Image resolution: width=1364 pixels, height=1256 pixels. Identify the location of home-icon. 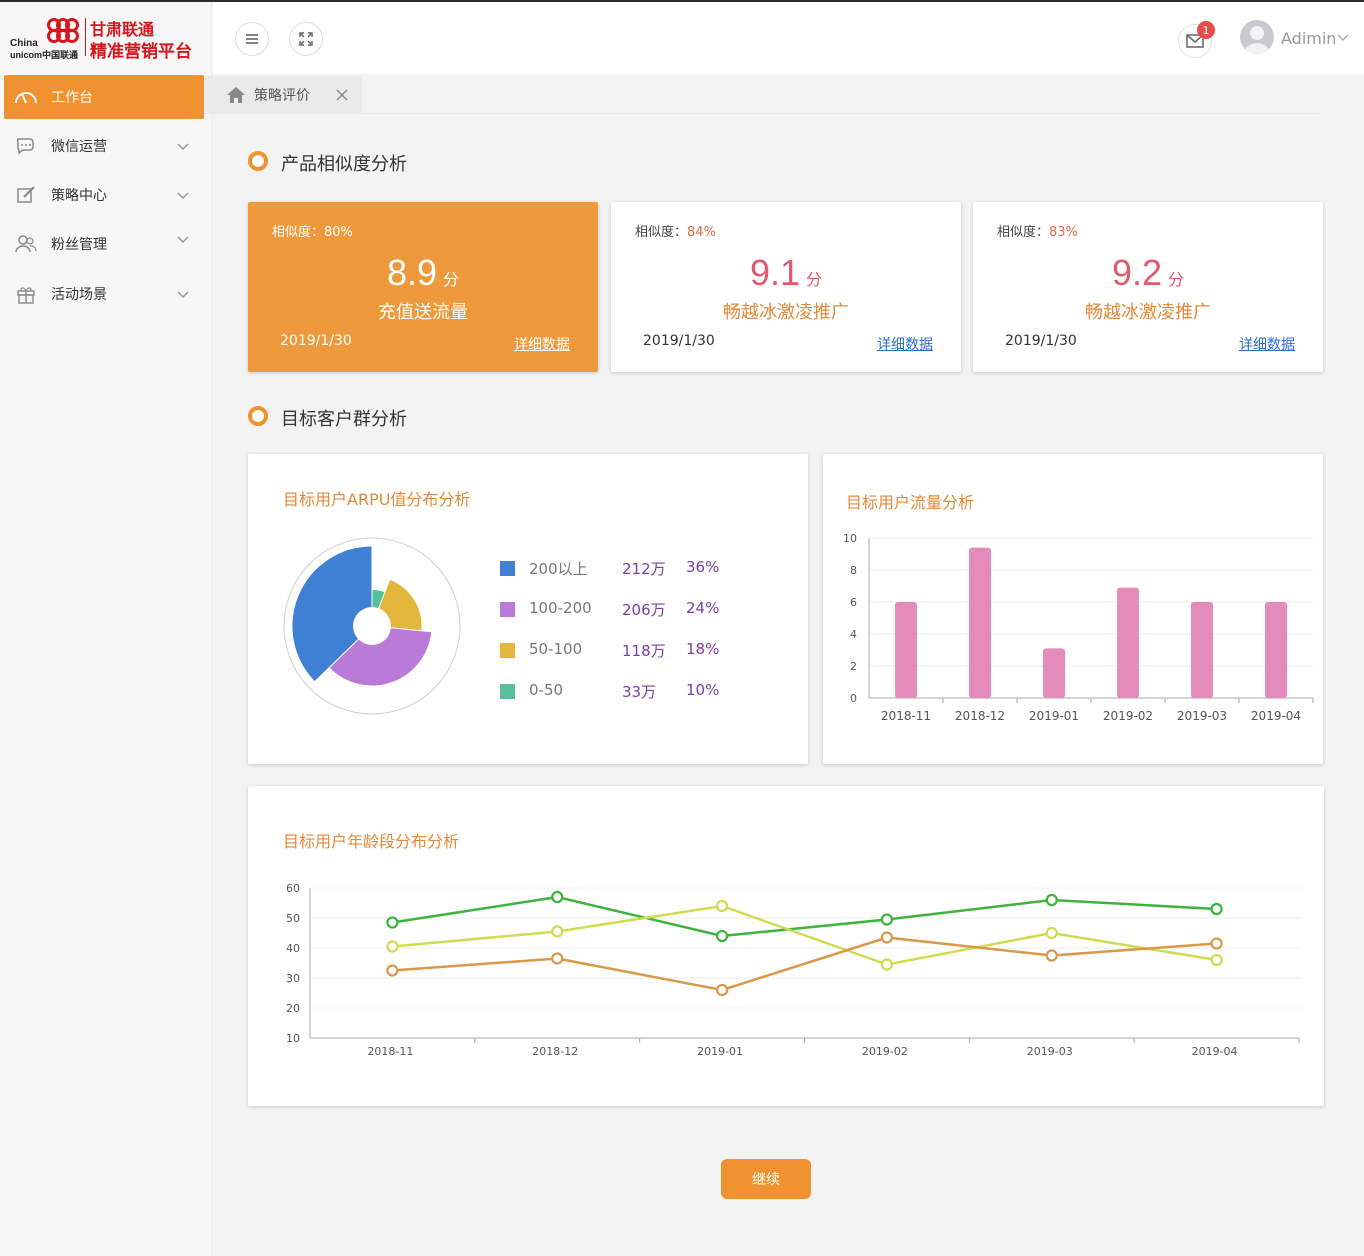
(236, 95).